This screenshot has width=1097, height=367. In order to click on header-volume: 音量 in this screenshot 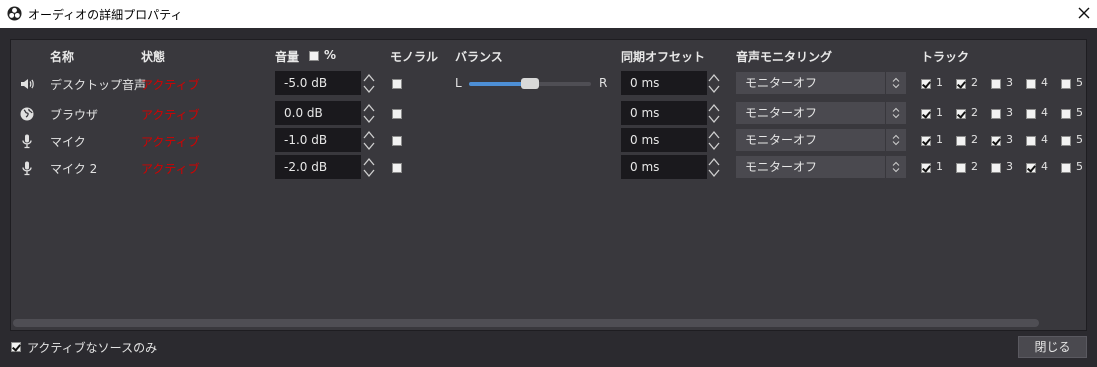, I will do `click(287, 57)`.